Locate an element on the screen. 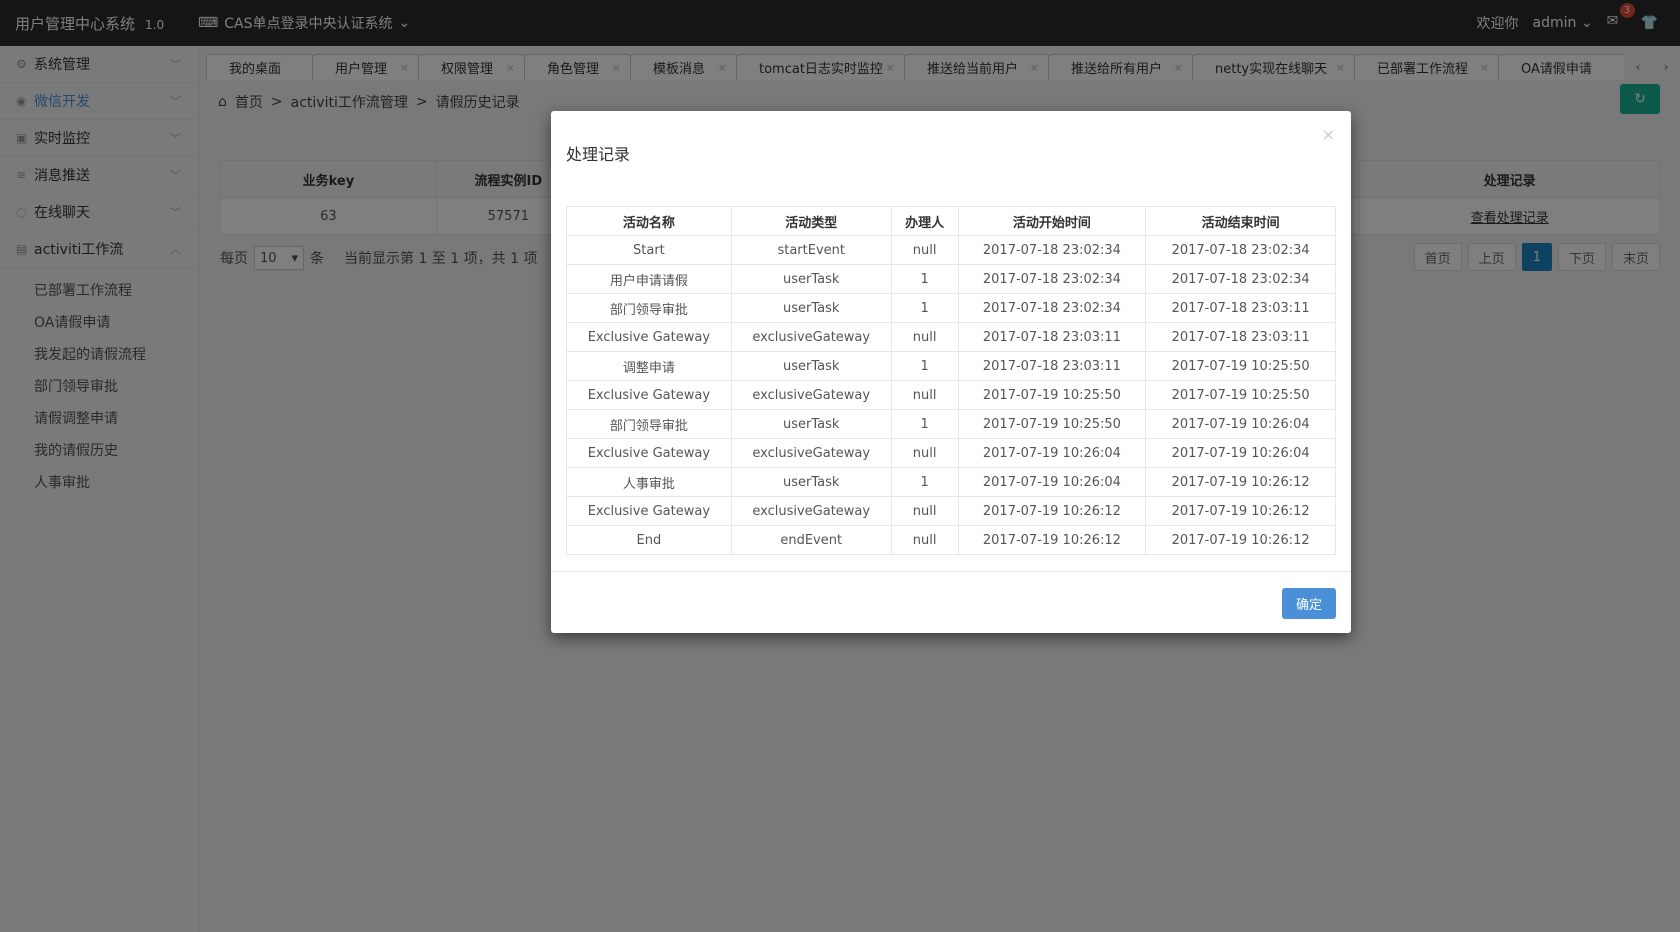 The height and width of the screenshot is (932, 1680). table-cell: 调整申请 is located at coordinates (649, 366).